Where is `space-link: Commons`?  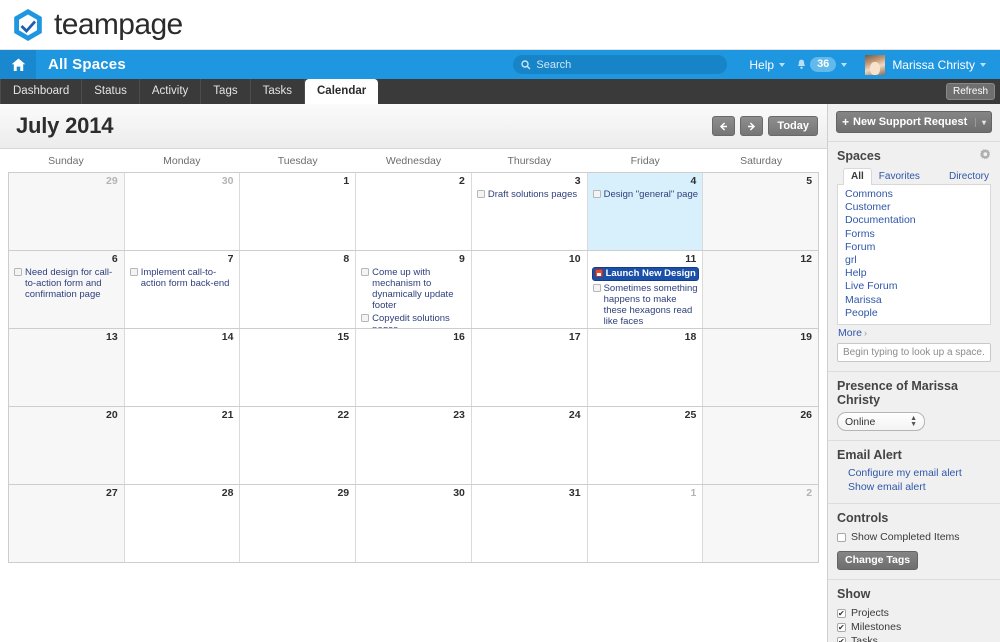
space-link: Commons is located at coordinates (914, 194).